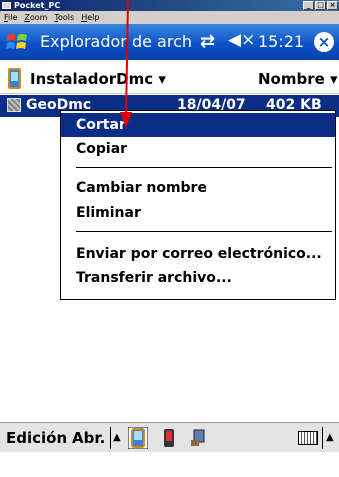 This screenshot has height=477, width=339. I want to click on close-window-button: ×, so click(332, 5).